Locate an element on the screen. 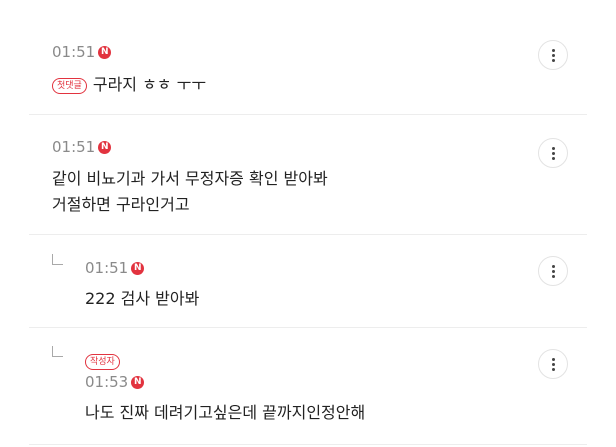 The image size is (616, 447). author-tag: 작성자 is located at coordinates (102, 362).